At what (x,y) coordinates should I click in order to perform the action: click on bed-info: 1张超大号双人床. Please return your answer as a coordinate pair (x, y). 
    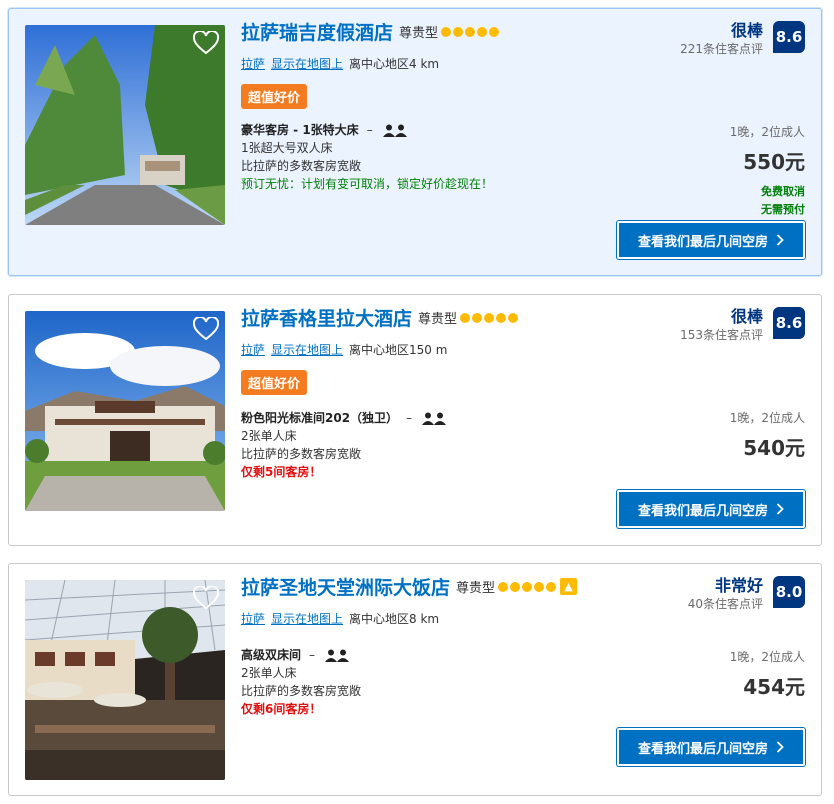
    Looking at the image, I should click on (287, 148).